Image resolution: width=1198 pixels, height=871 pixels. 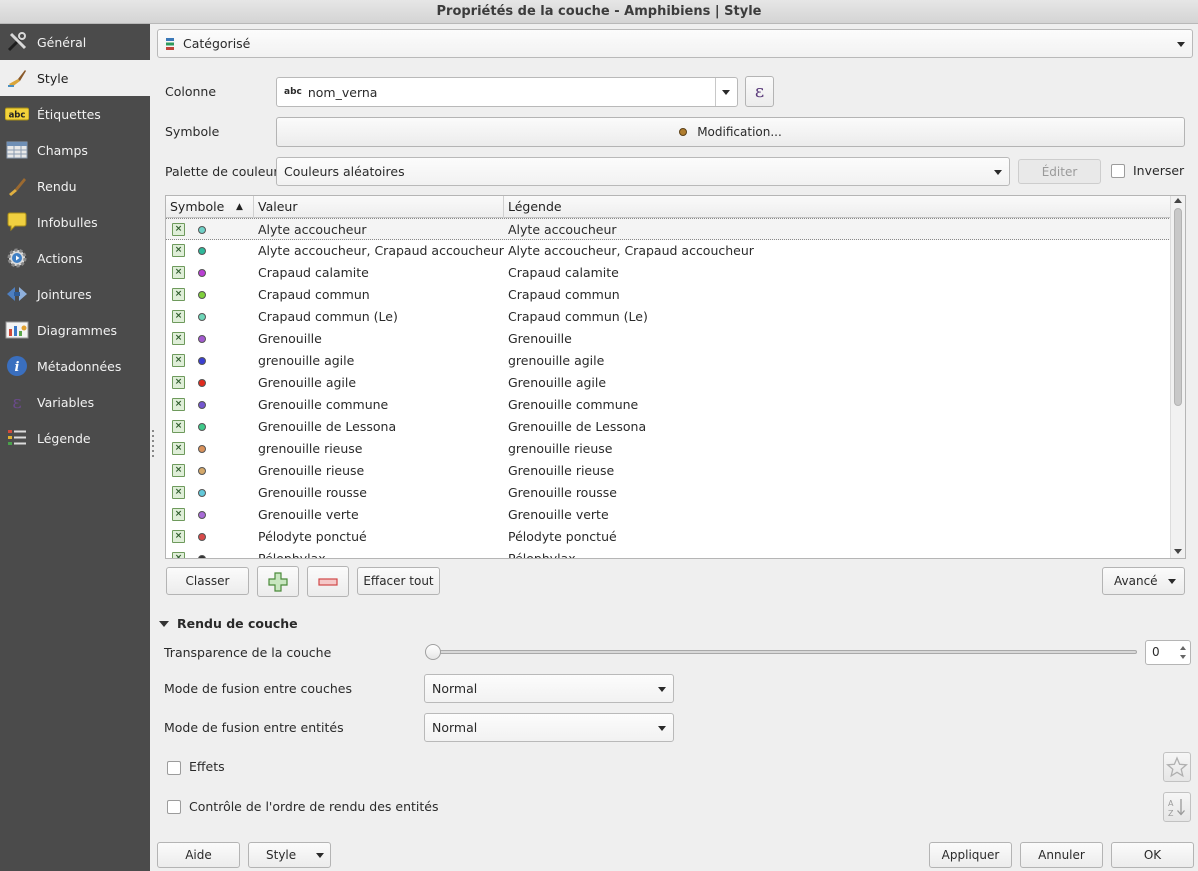 What do you see at coordinates (1183, 648) in the screenshot?
I see `spin-up-icon` at bounding box center [1183, 648].